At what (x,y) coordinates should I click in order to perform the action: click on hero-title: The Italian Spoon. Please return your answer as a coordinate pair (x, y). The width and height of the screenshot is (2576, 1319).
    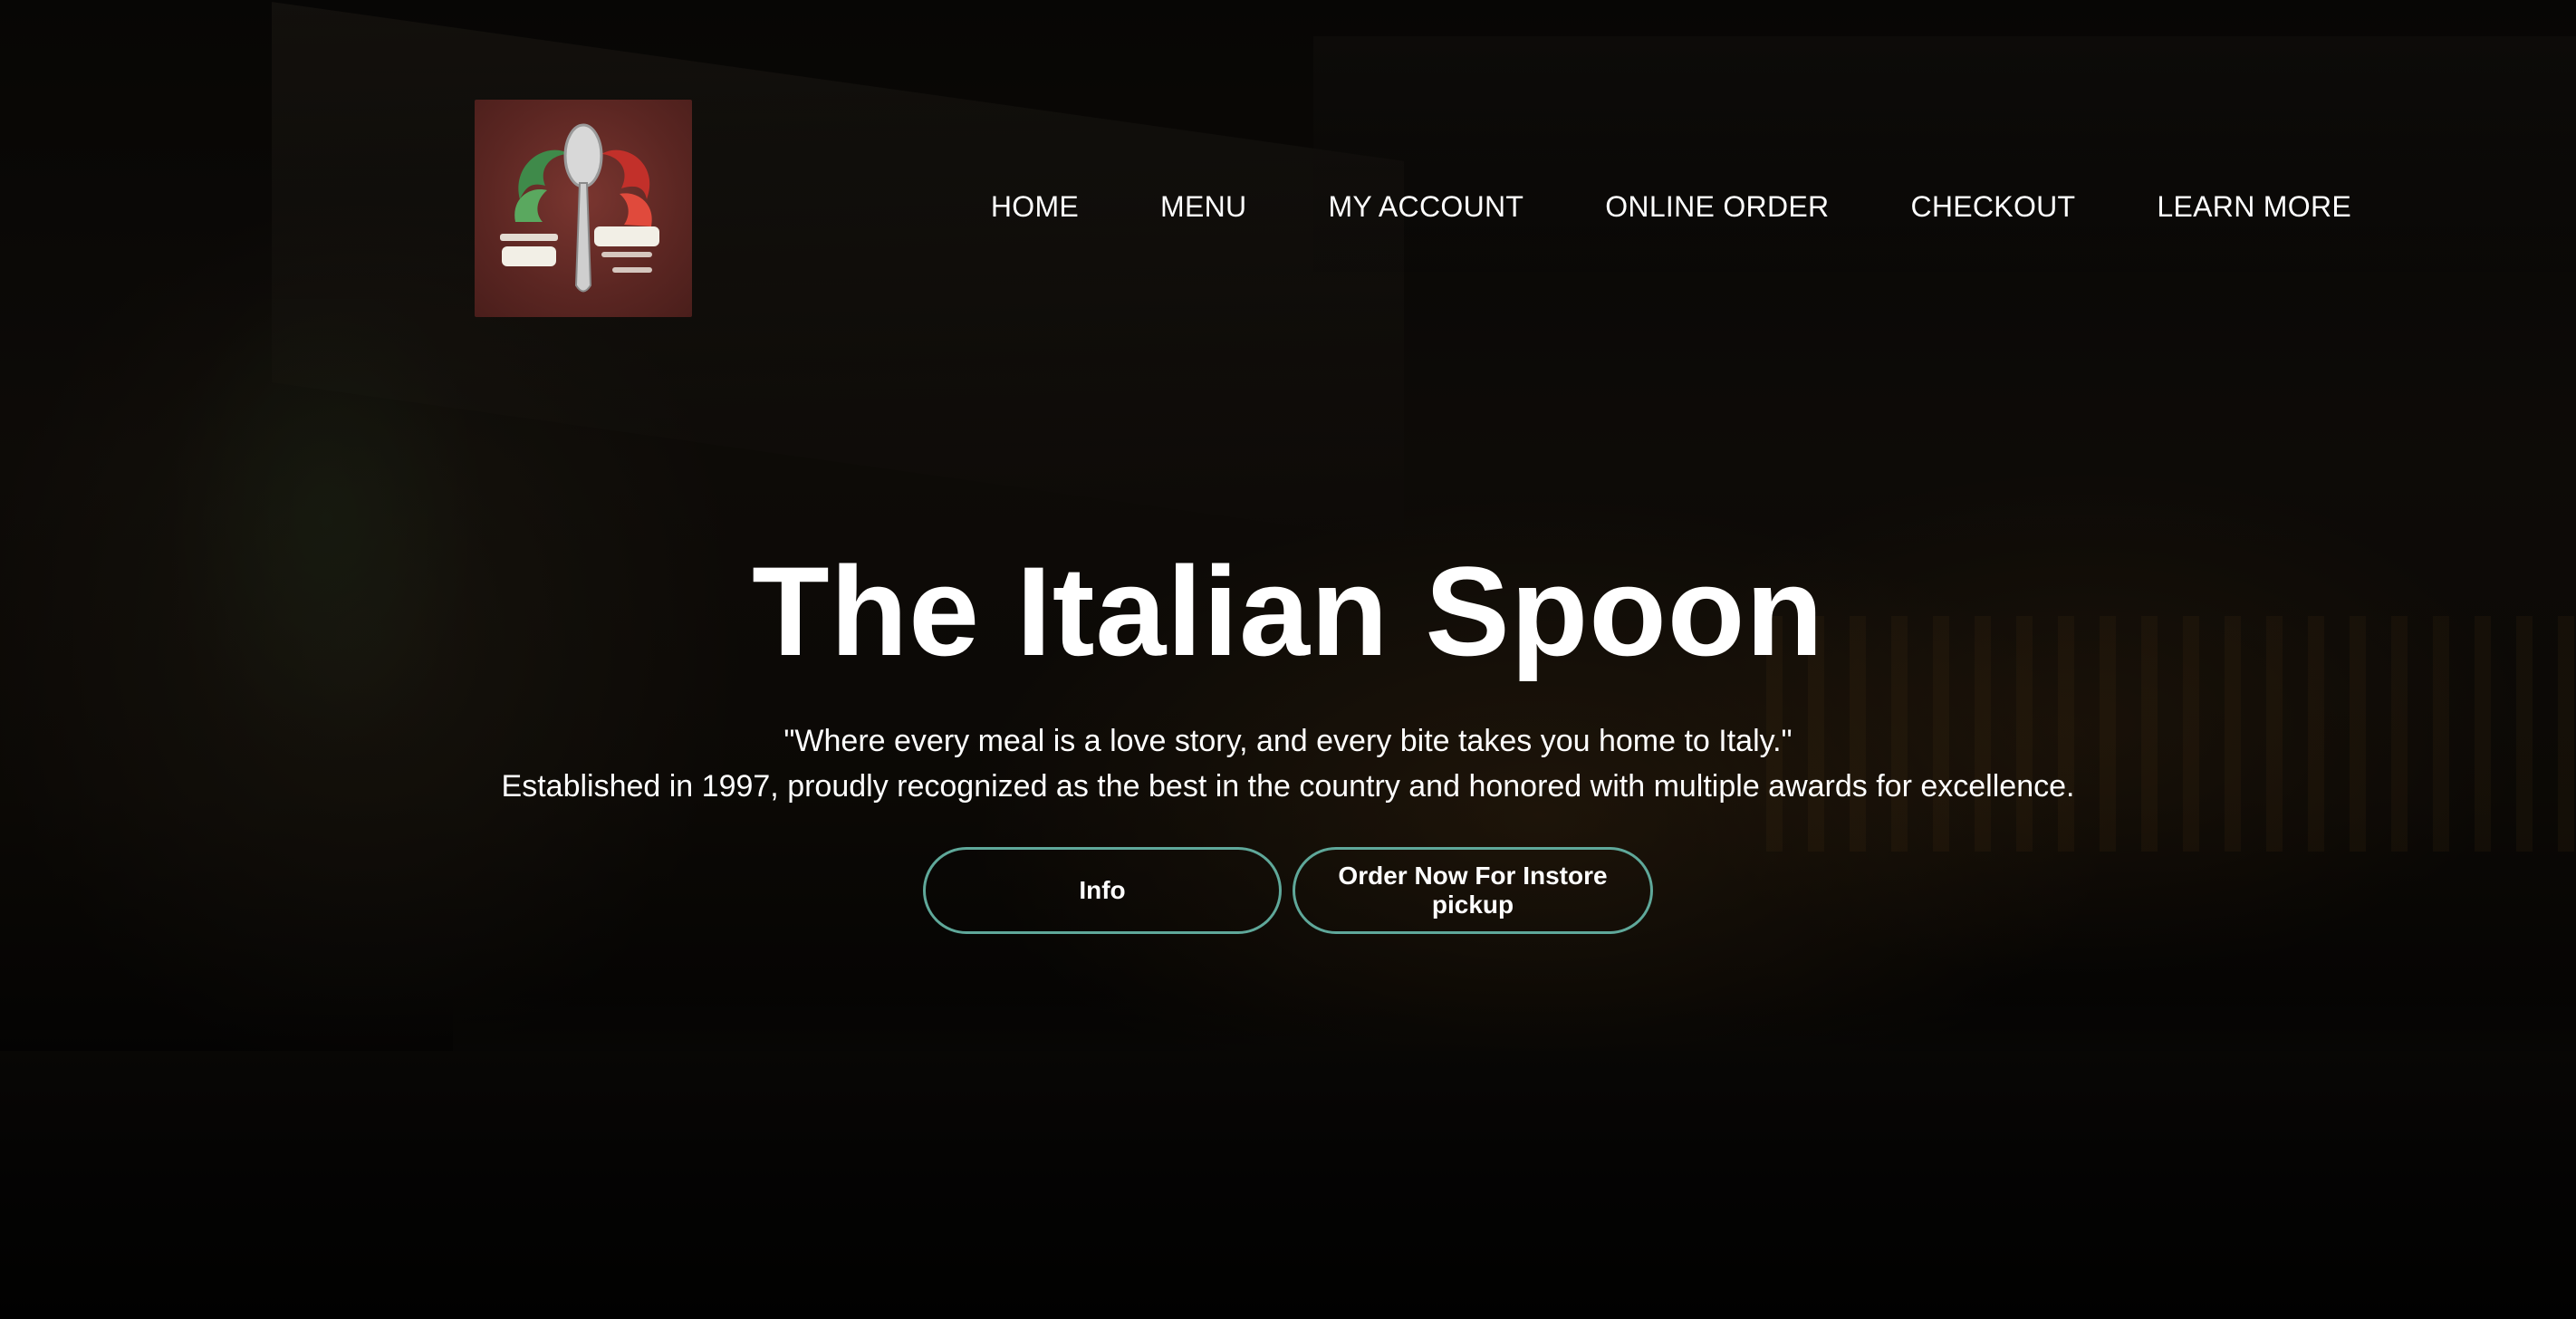
    Looking at the image, I should click on (1288, 611).